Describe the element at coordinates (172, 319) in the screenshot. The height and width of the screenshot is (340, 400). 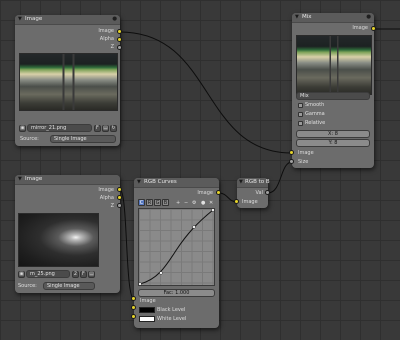
I see `input-label-white-level: White Level` at that location.